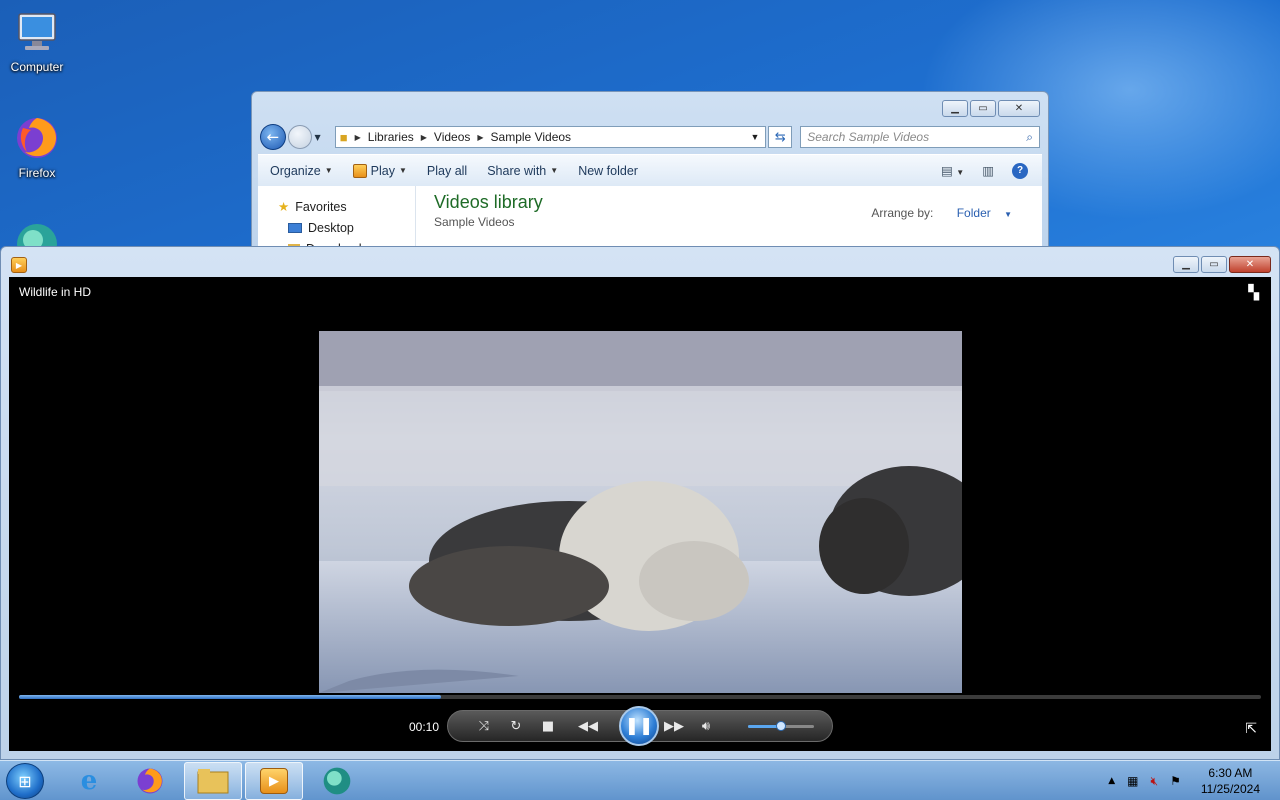  I want to click on address-dropdown-icon: ▼, so click(755, 137).